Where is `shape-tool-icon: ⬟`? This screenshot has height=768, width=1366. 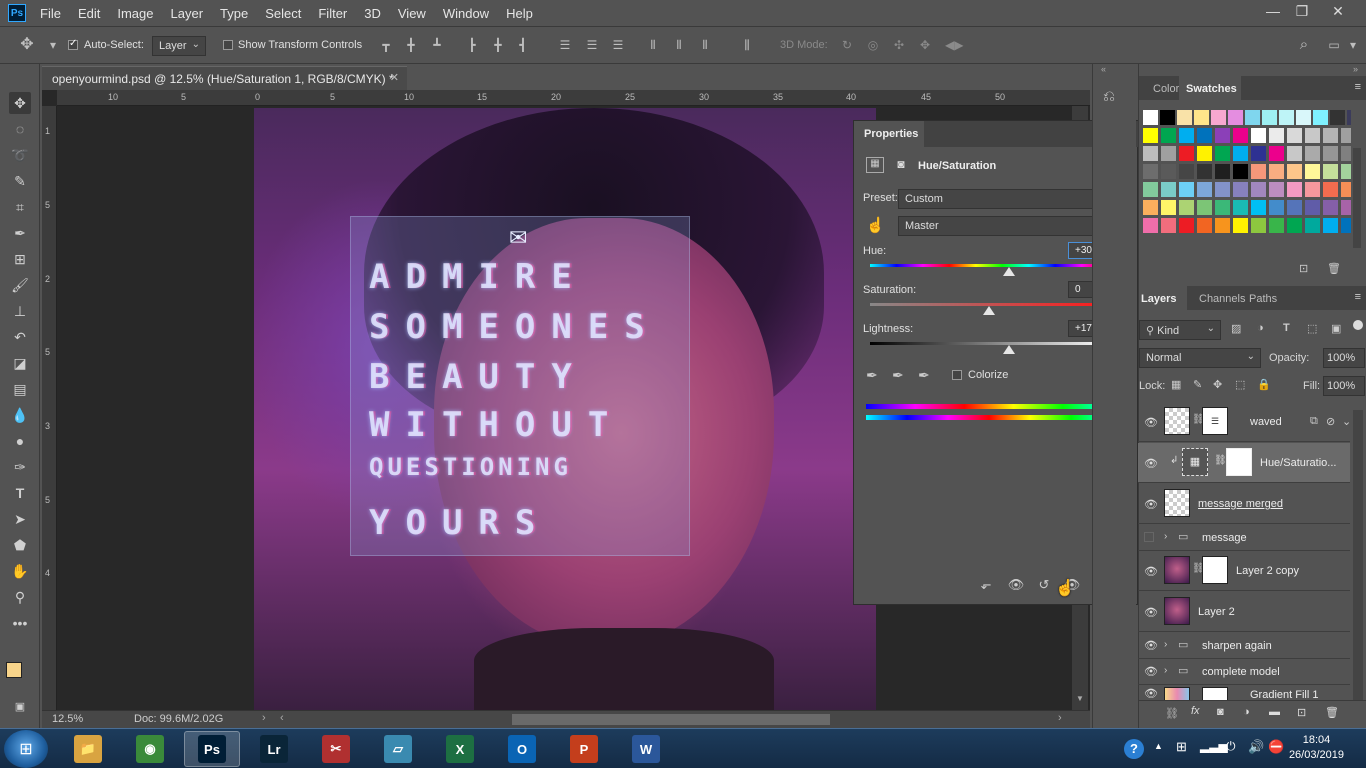
shape-tool-icon: ⬟ is located at coordinates (20, 545).